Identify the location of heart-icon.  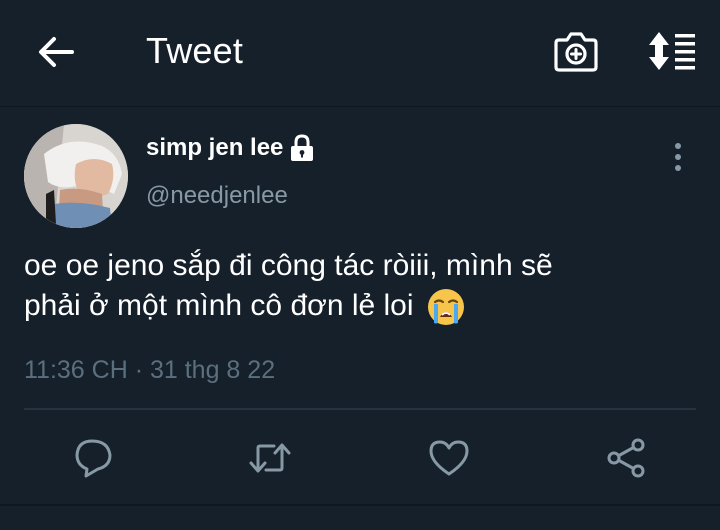
(449, 458).